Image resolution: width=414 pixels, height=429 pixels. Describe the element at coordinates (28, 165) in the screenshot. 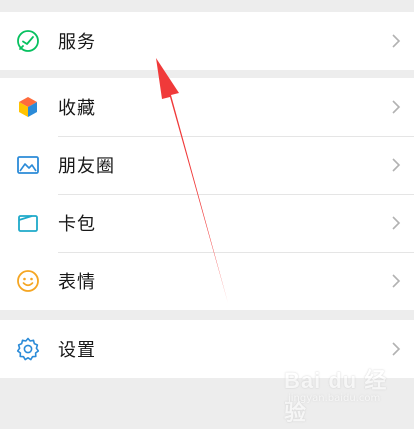

I see `moments-picture-icon` at that location.